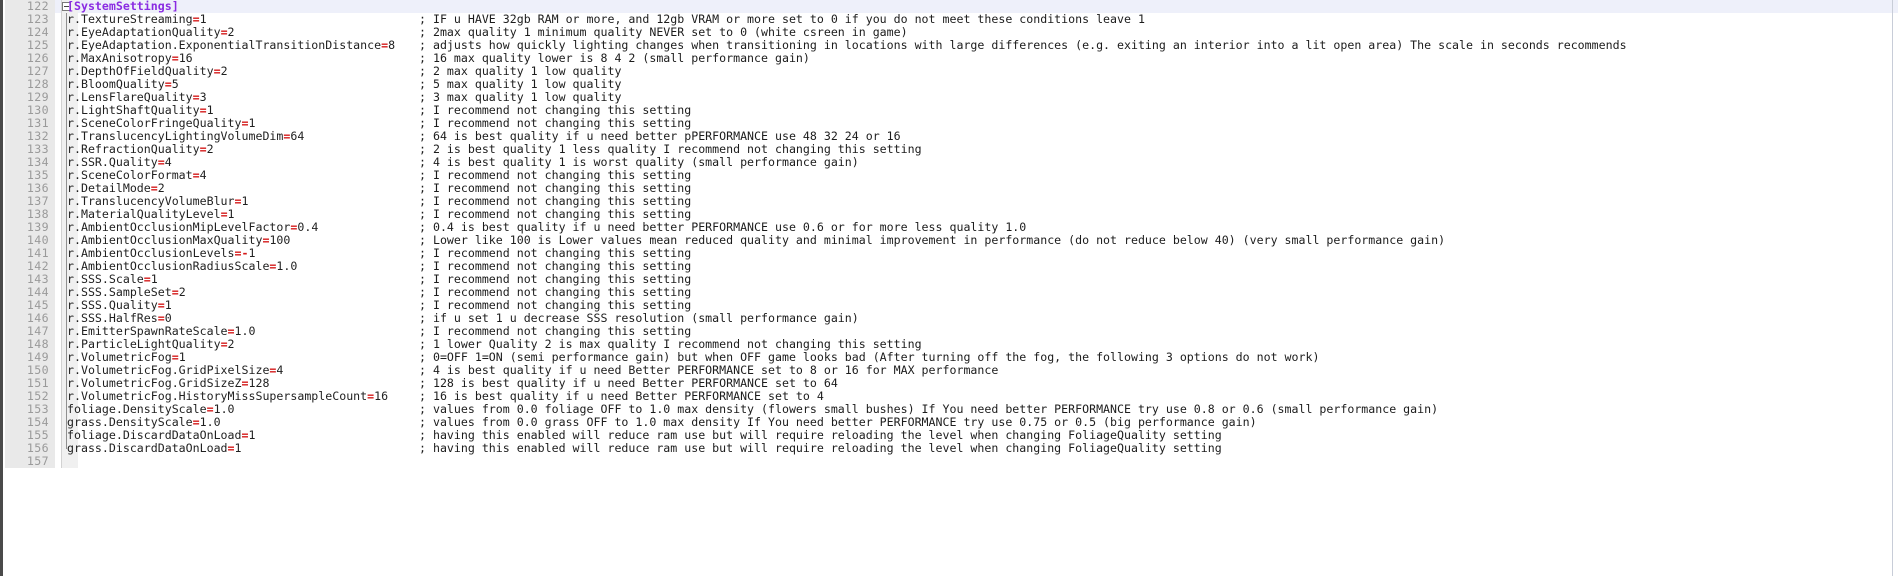  Describe the element at coordinates (144, 344) in the screenshot. I see `setting-key: r.ParticleLightQuality` at that location.